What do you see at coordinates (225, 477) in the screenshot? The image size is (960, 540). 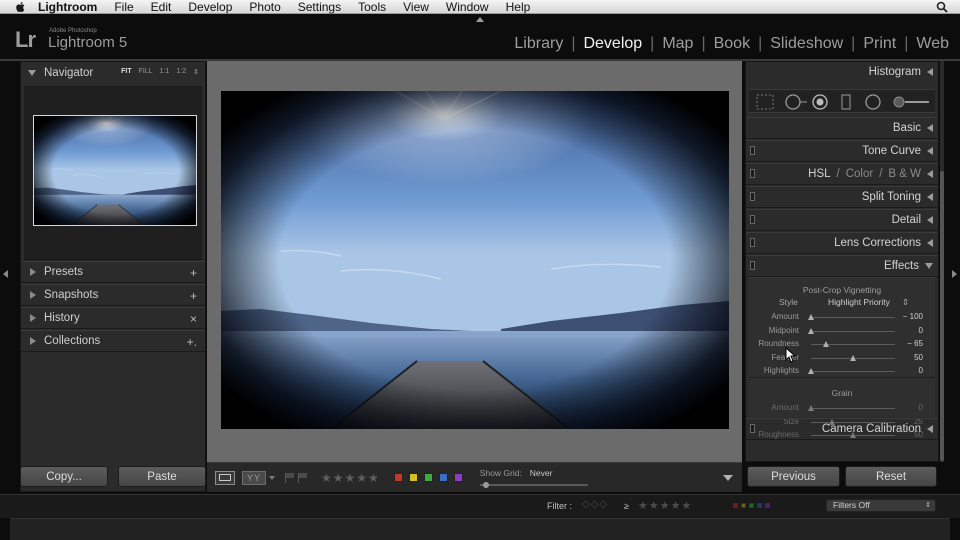 I see `loupe-view-button` at bounding box center [225, 477].